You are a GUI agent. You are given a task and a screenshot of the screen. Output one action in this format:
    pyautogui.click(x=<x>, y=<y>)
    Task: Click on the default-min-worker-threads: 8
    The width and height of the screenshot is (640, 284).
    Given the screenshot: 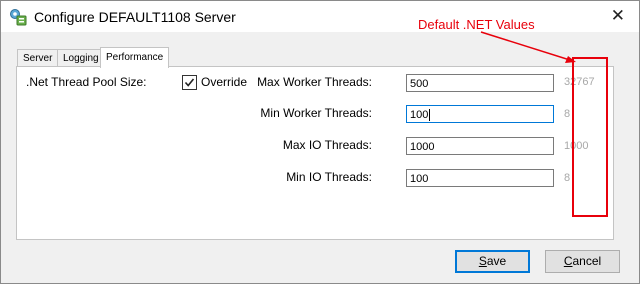 What is the action you would take?
    pyautogui.click(x=567, y=114)
    